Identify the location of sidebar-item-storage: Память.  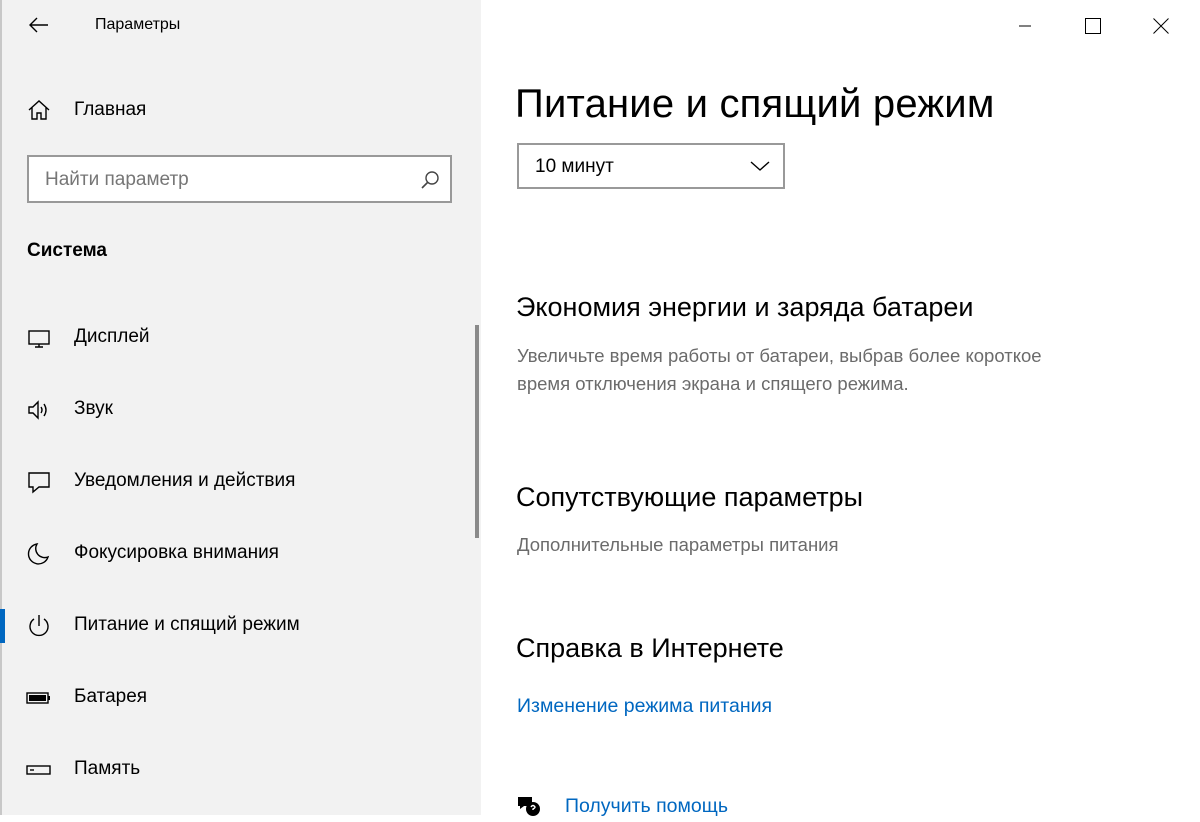
(240, 770).